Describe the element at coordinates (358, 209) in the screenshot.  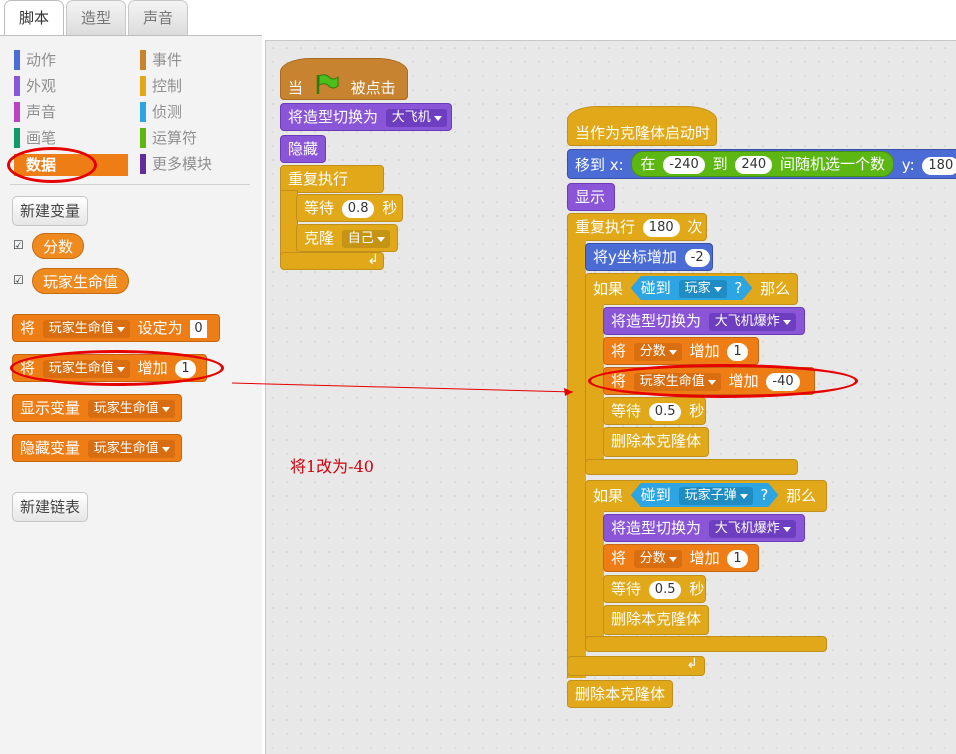
I see `wait-seconds-input: 0.8` at that location.